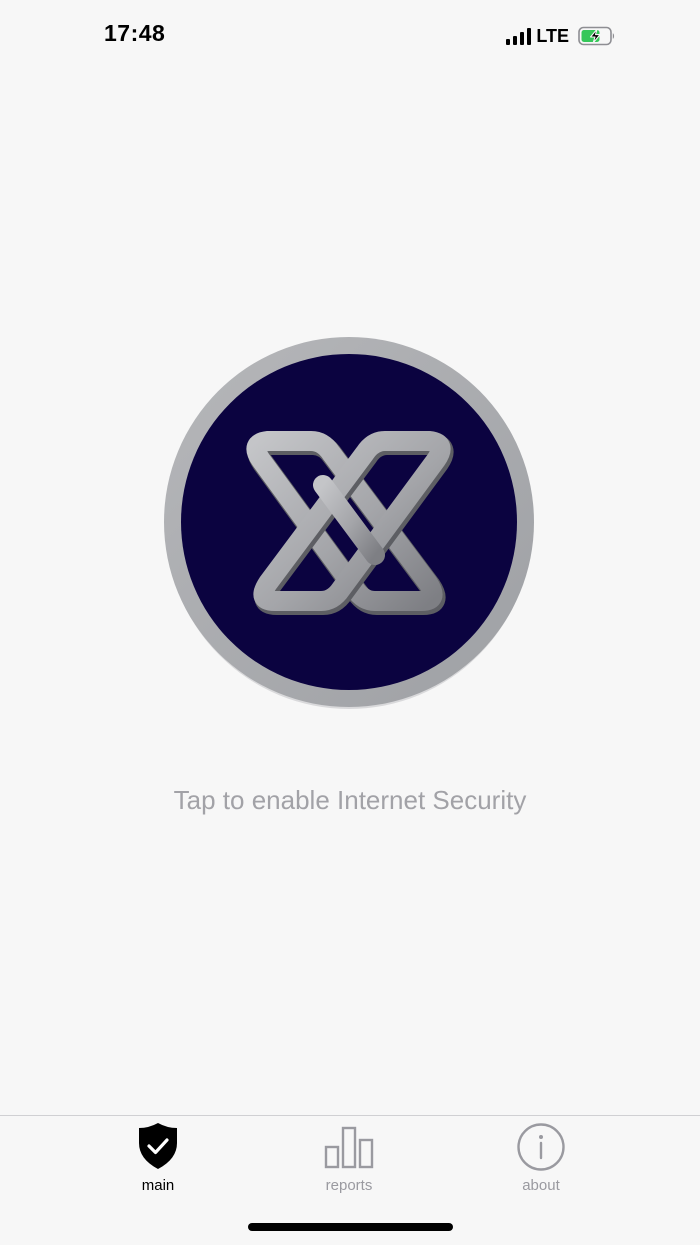 This screenshot has height=1245, width=700. Describe the element at coordinates (350, 800) in the screenshot. I see `enable-hint-text: Tap to enable Internet Security` at that location.